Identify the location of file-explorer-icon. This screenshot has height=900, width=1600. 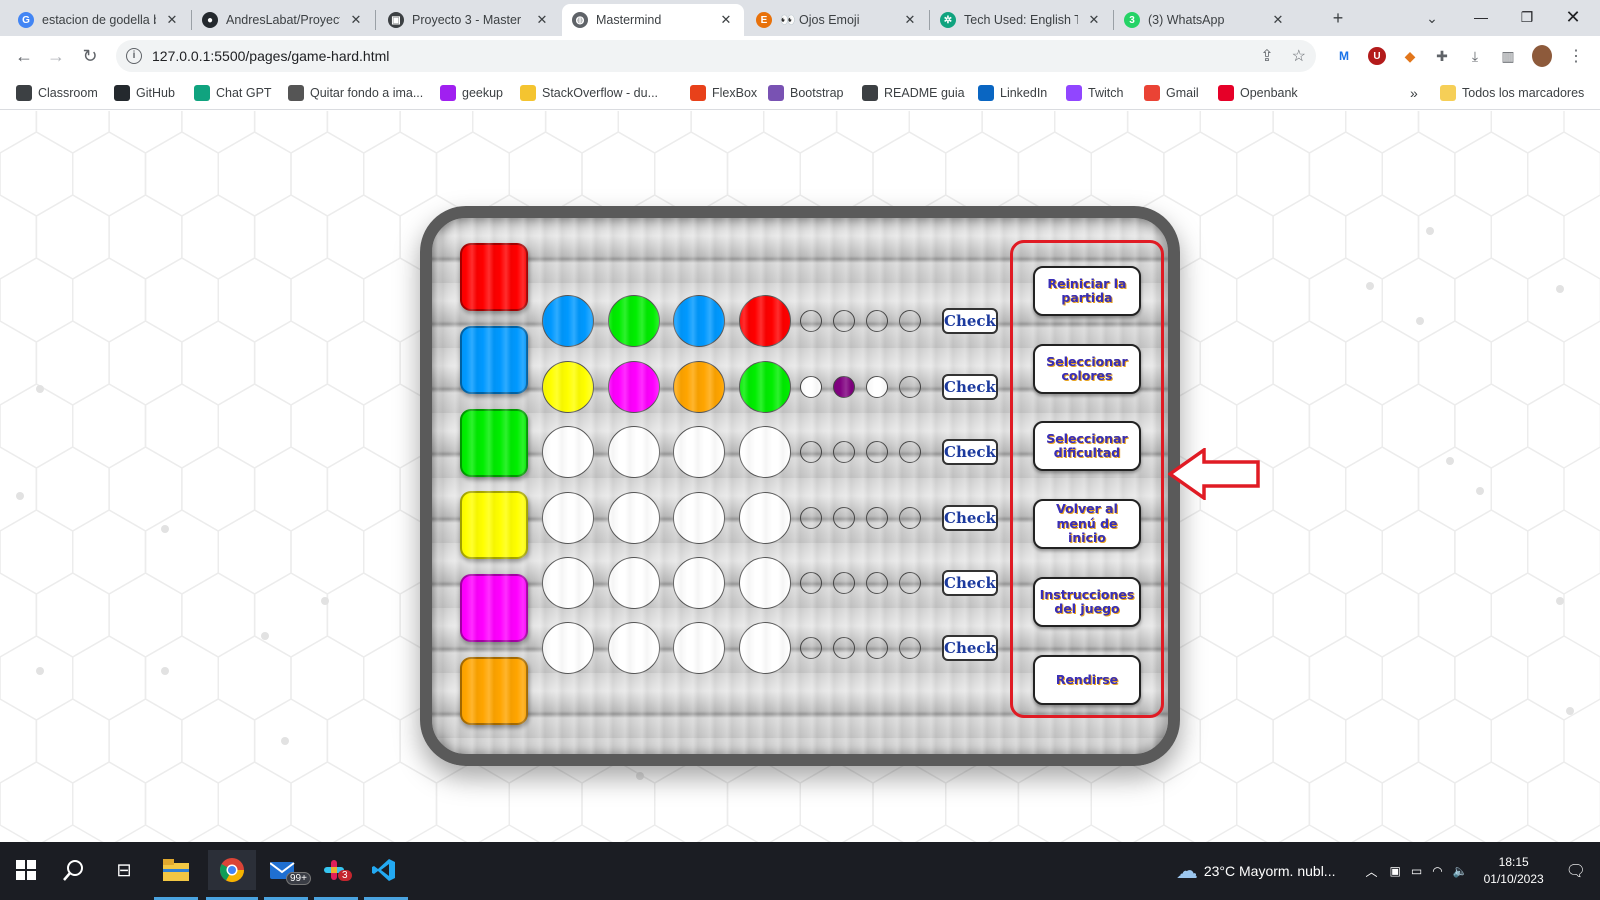
(176, 870).